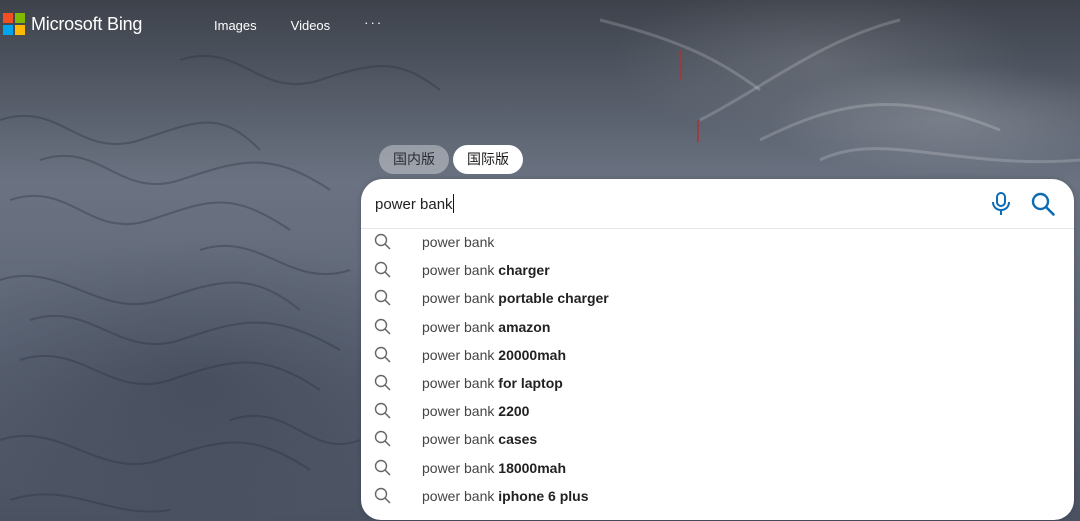 The width and height of the screenshot is (1080, 521). I want to click on text-caret, so click(453, 203).